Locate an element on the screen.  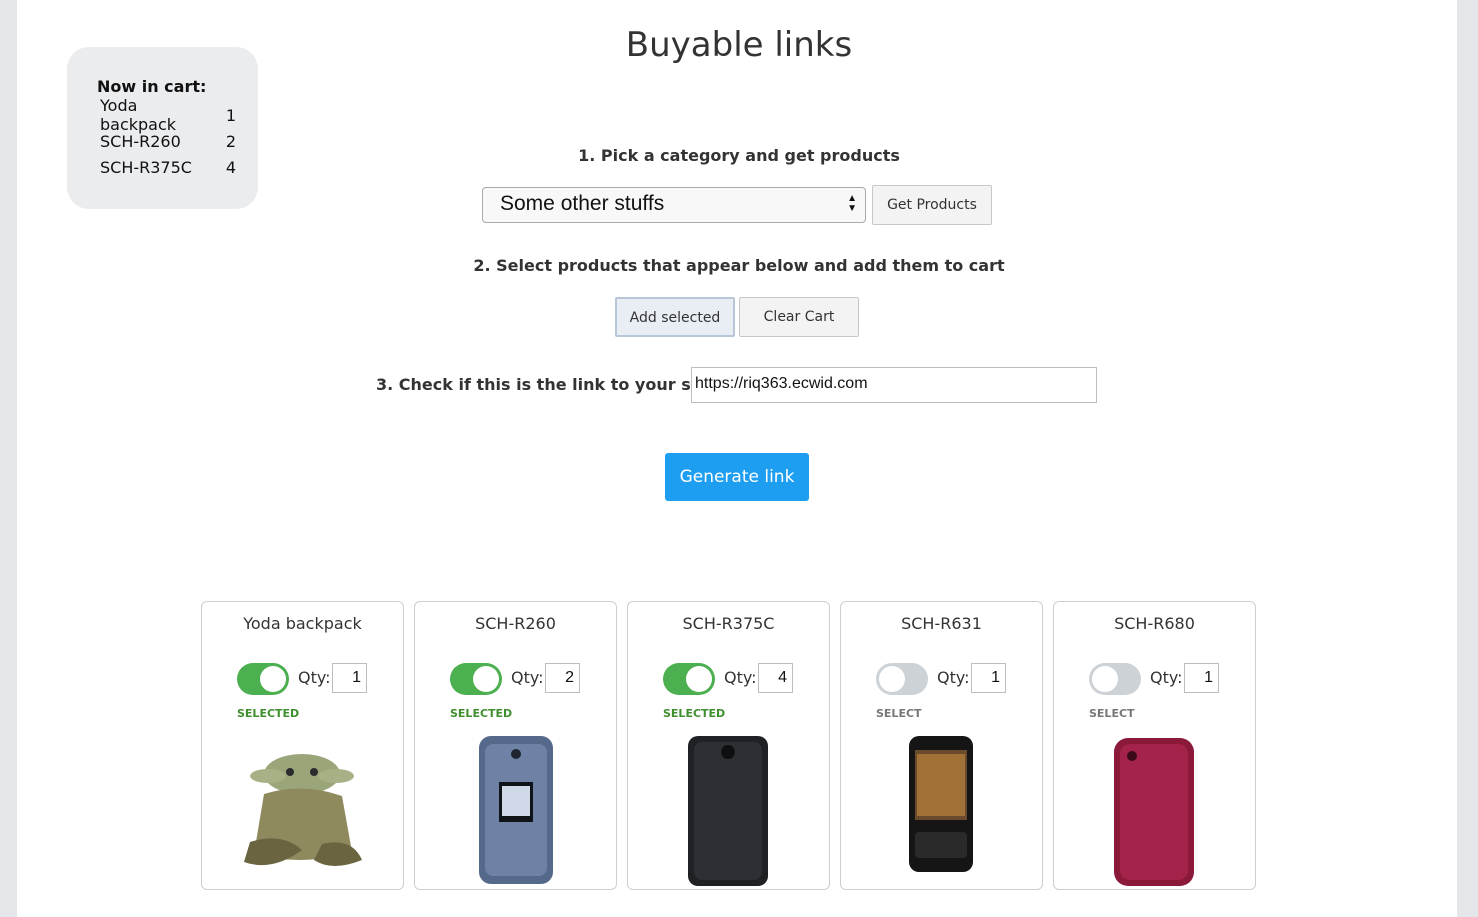
store-url-input: https://riq363.ecwid.com is located at coordinates (894, 385).